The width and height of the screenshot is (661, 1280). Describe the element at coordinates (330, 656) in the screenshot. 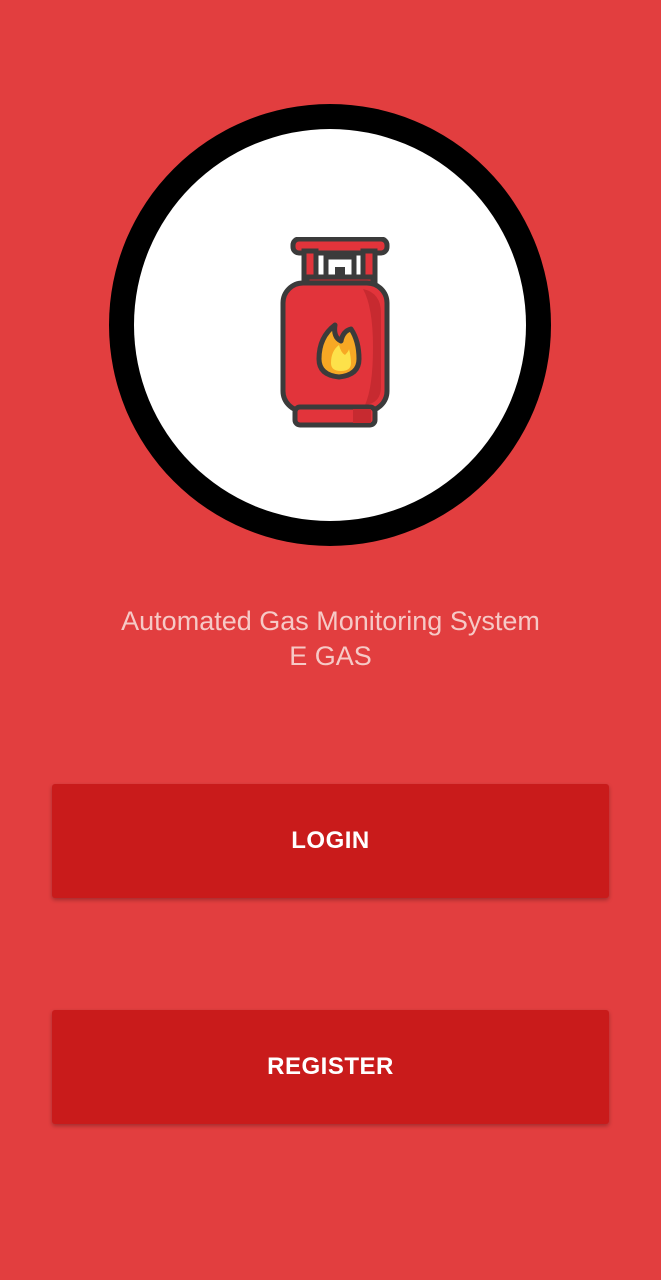

I see `app-name: E GAS` at that location.